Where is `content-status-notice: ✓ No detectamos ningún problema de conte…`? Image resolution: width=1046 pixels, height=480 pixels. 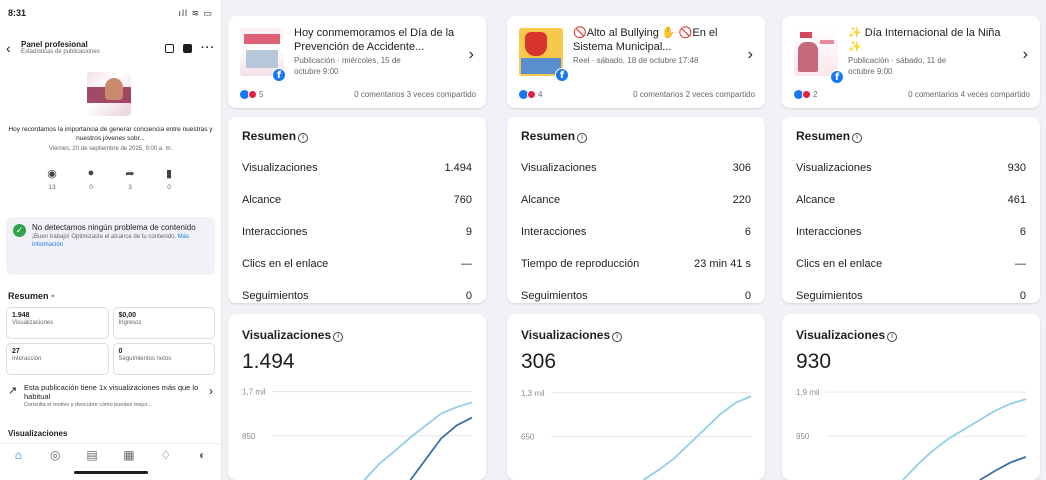
content-status-notice: ✓ No detectamos ningún problema de conte… is located at coordinates (110, 246).